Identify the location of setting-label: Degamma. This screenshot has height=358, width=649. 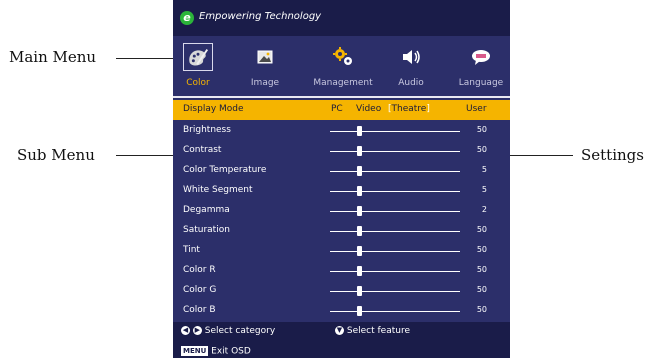
(206, 210).